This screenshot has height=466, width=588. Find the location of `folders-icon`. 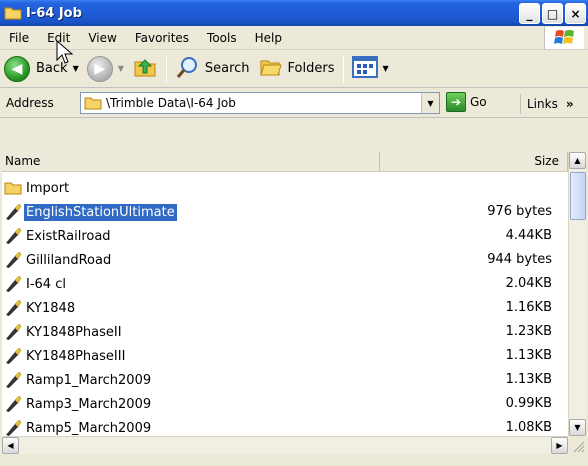

folders-icon is located at coordinates (271, 69).